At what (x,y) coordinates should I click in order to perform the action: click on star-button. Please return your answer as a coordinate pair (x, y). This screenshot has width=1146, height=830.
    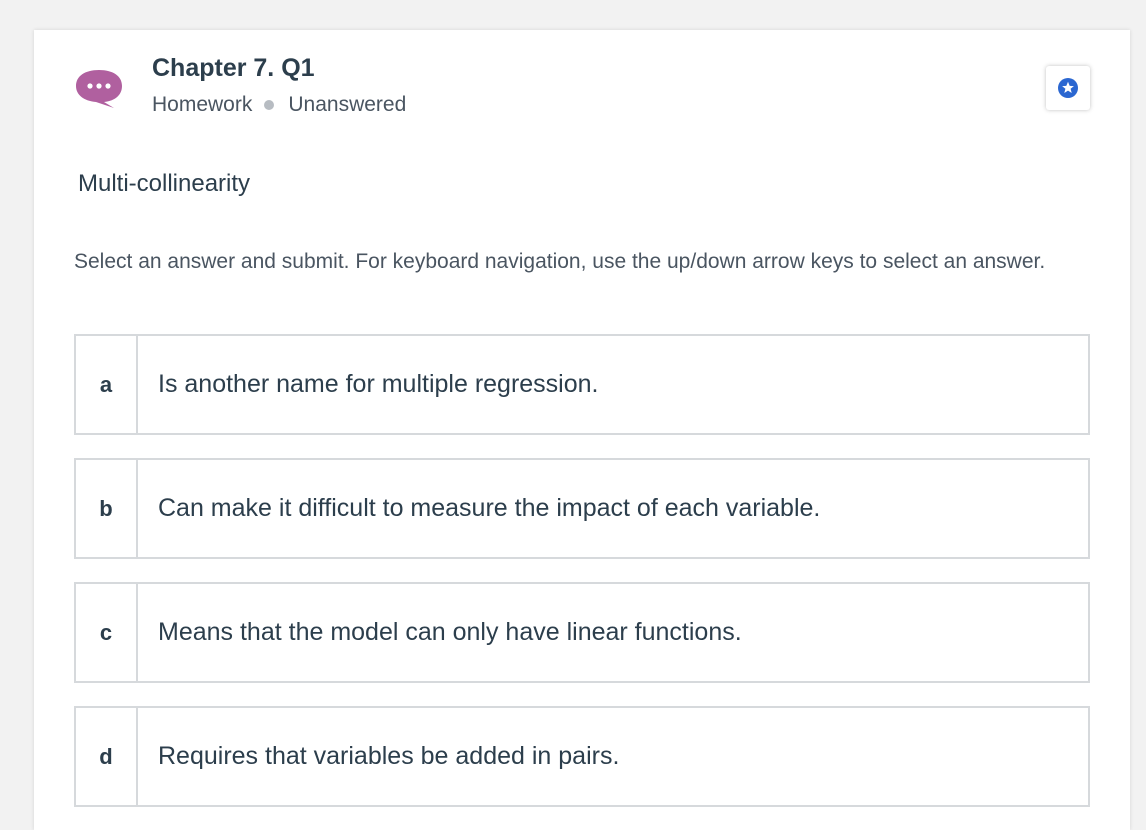
    Looking at the image, I should click on (1068, 88).